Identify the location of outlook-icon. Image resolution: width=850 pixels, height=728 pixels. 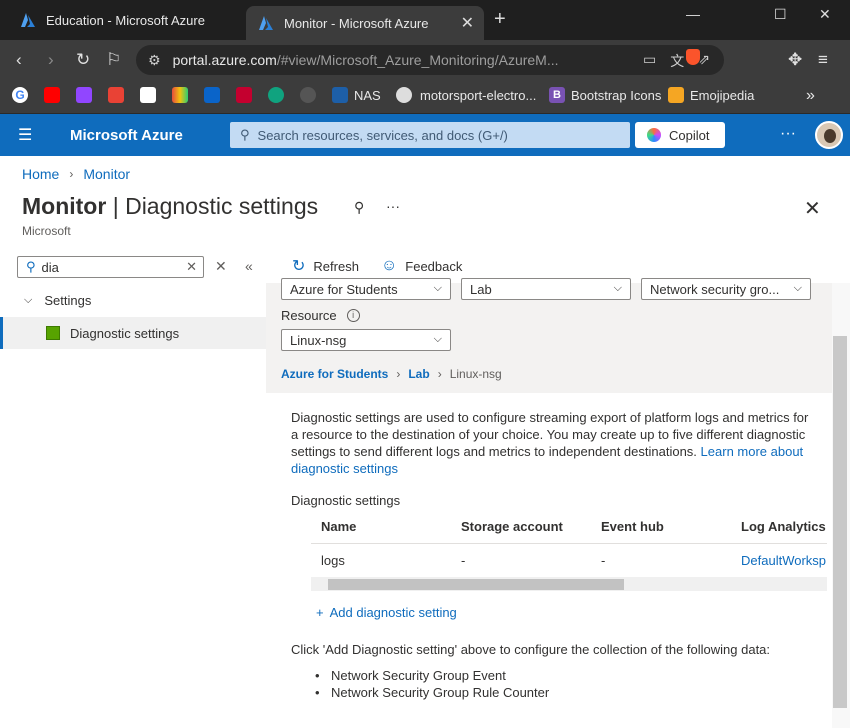
(212, 95).